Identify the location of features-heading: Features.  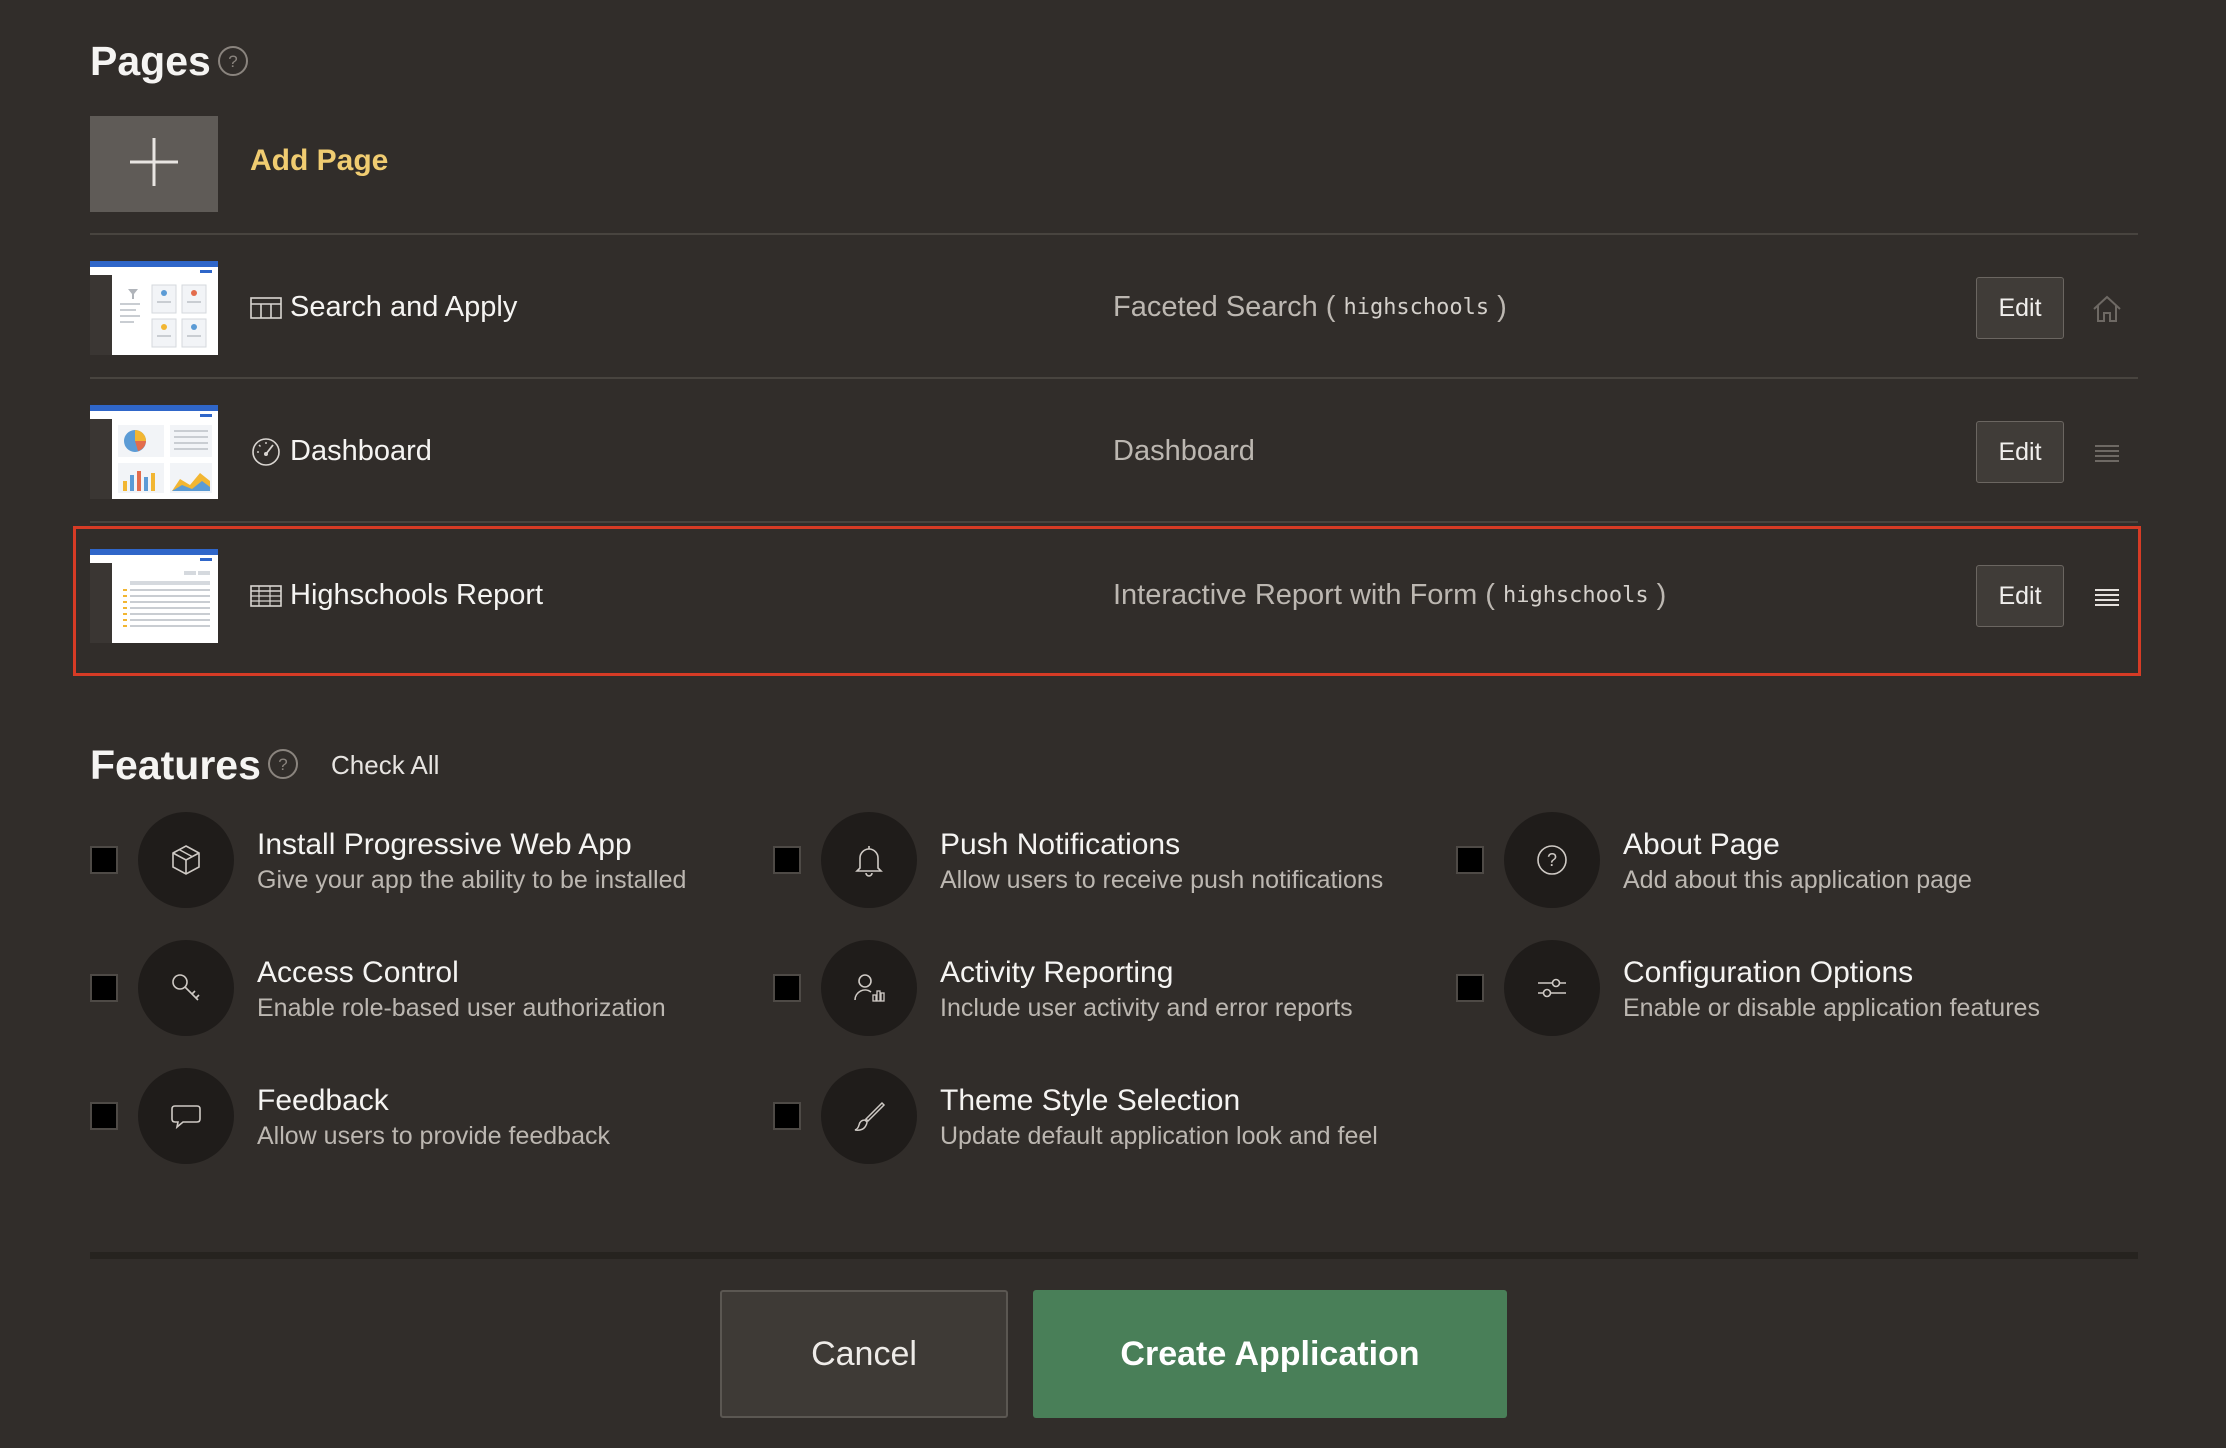
(175, 765).